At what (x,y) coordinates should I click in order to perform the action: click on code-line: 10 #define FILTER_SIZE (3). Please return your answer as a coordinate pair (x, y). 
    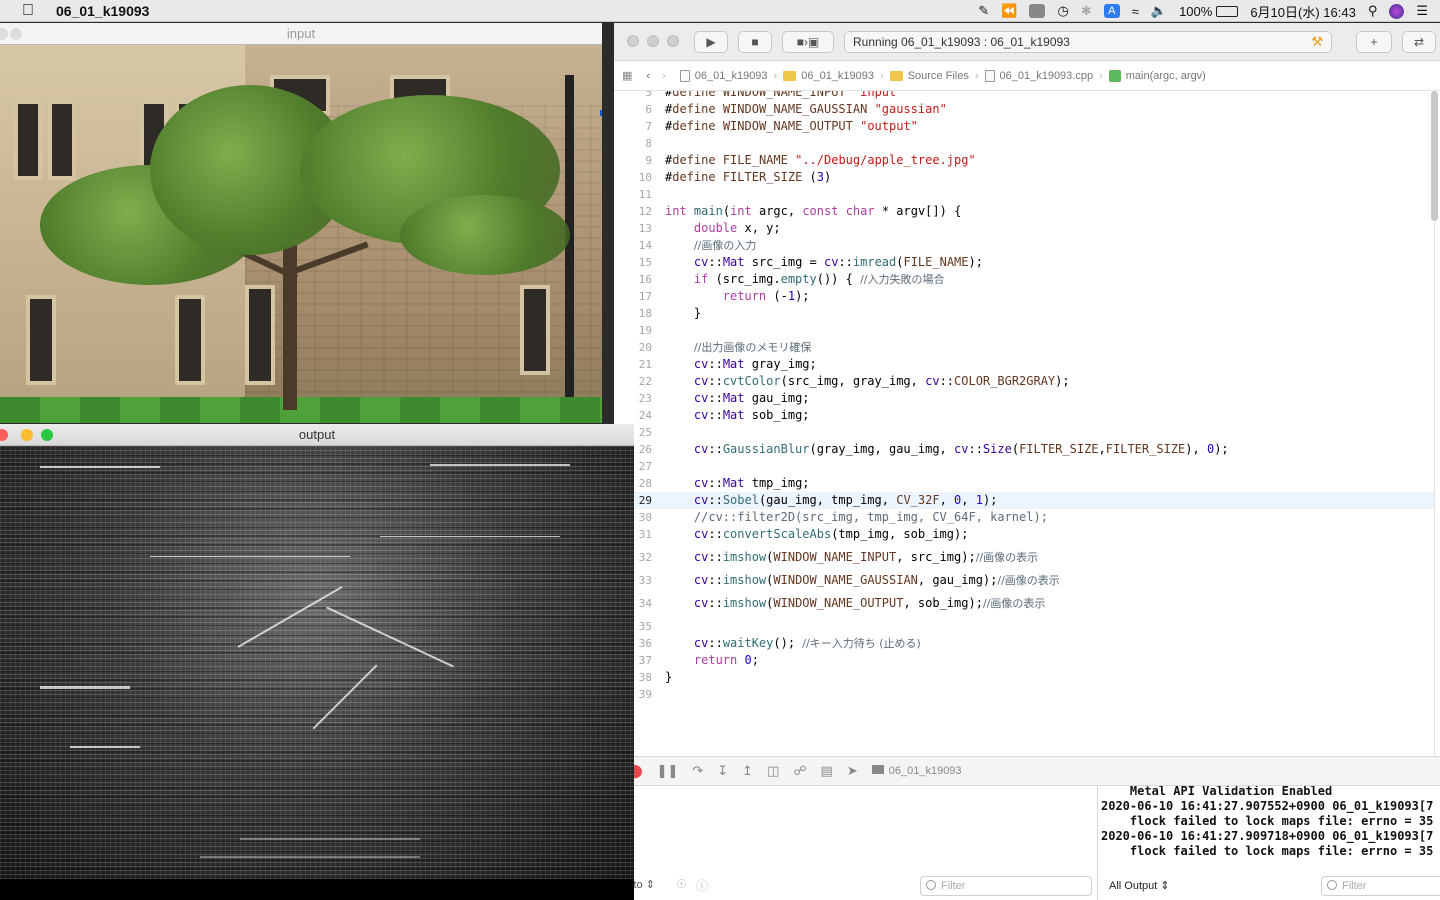
    Looking at the image, I should click on (1024, 177).